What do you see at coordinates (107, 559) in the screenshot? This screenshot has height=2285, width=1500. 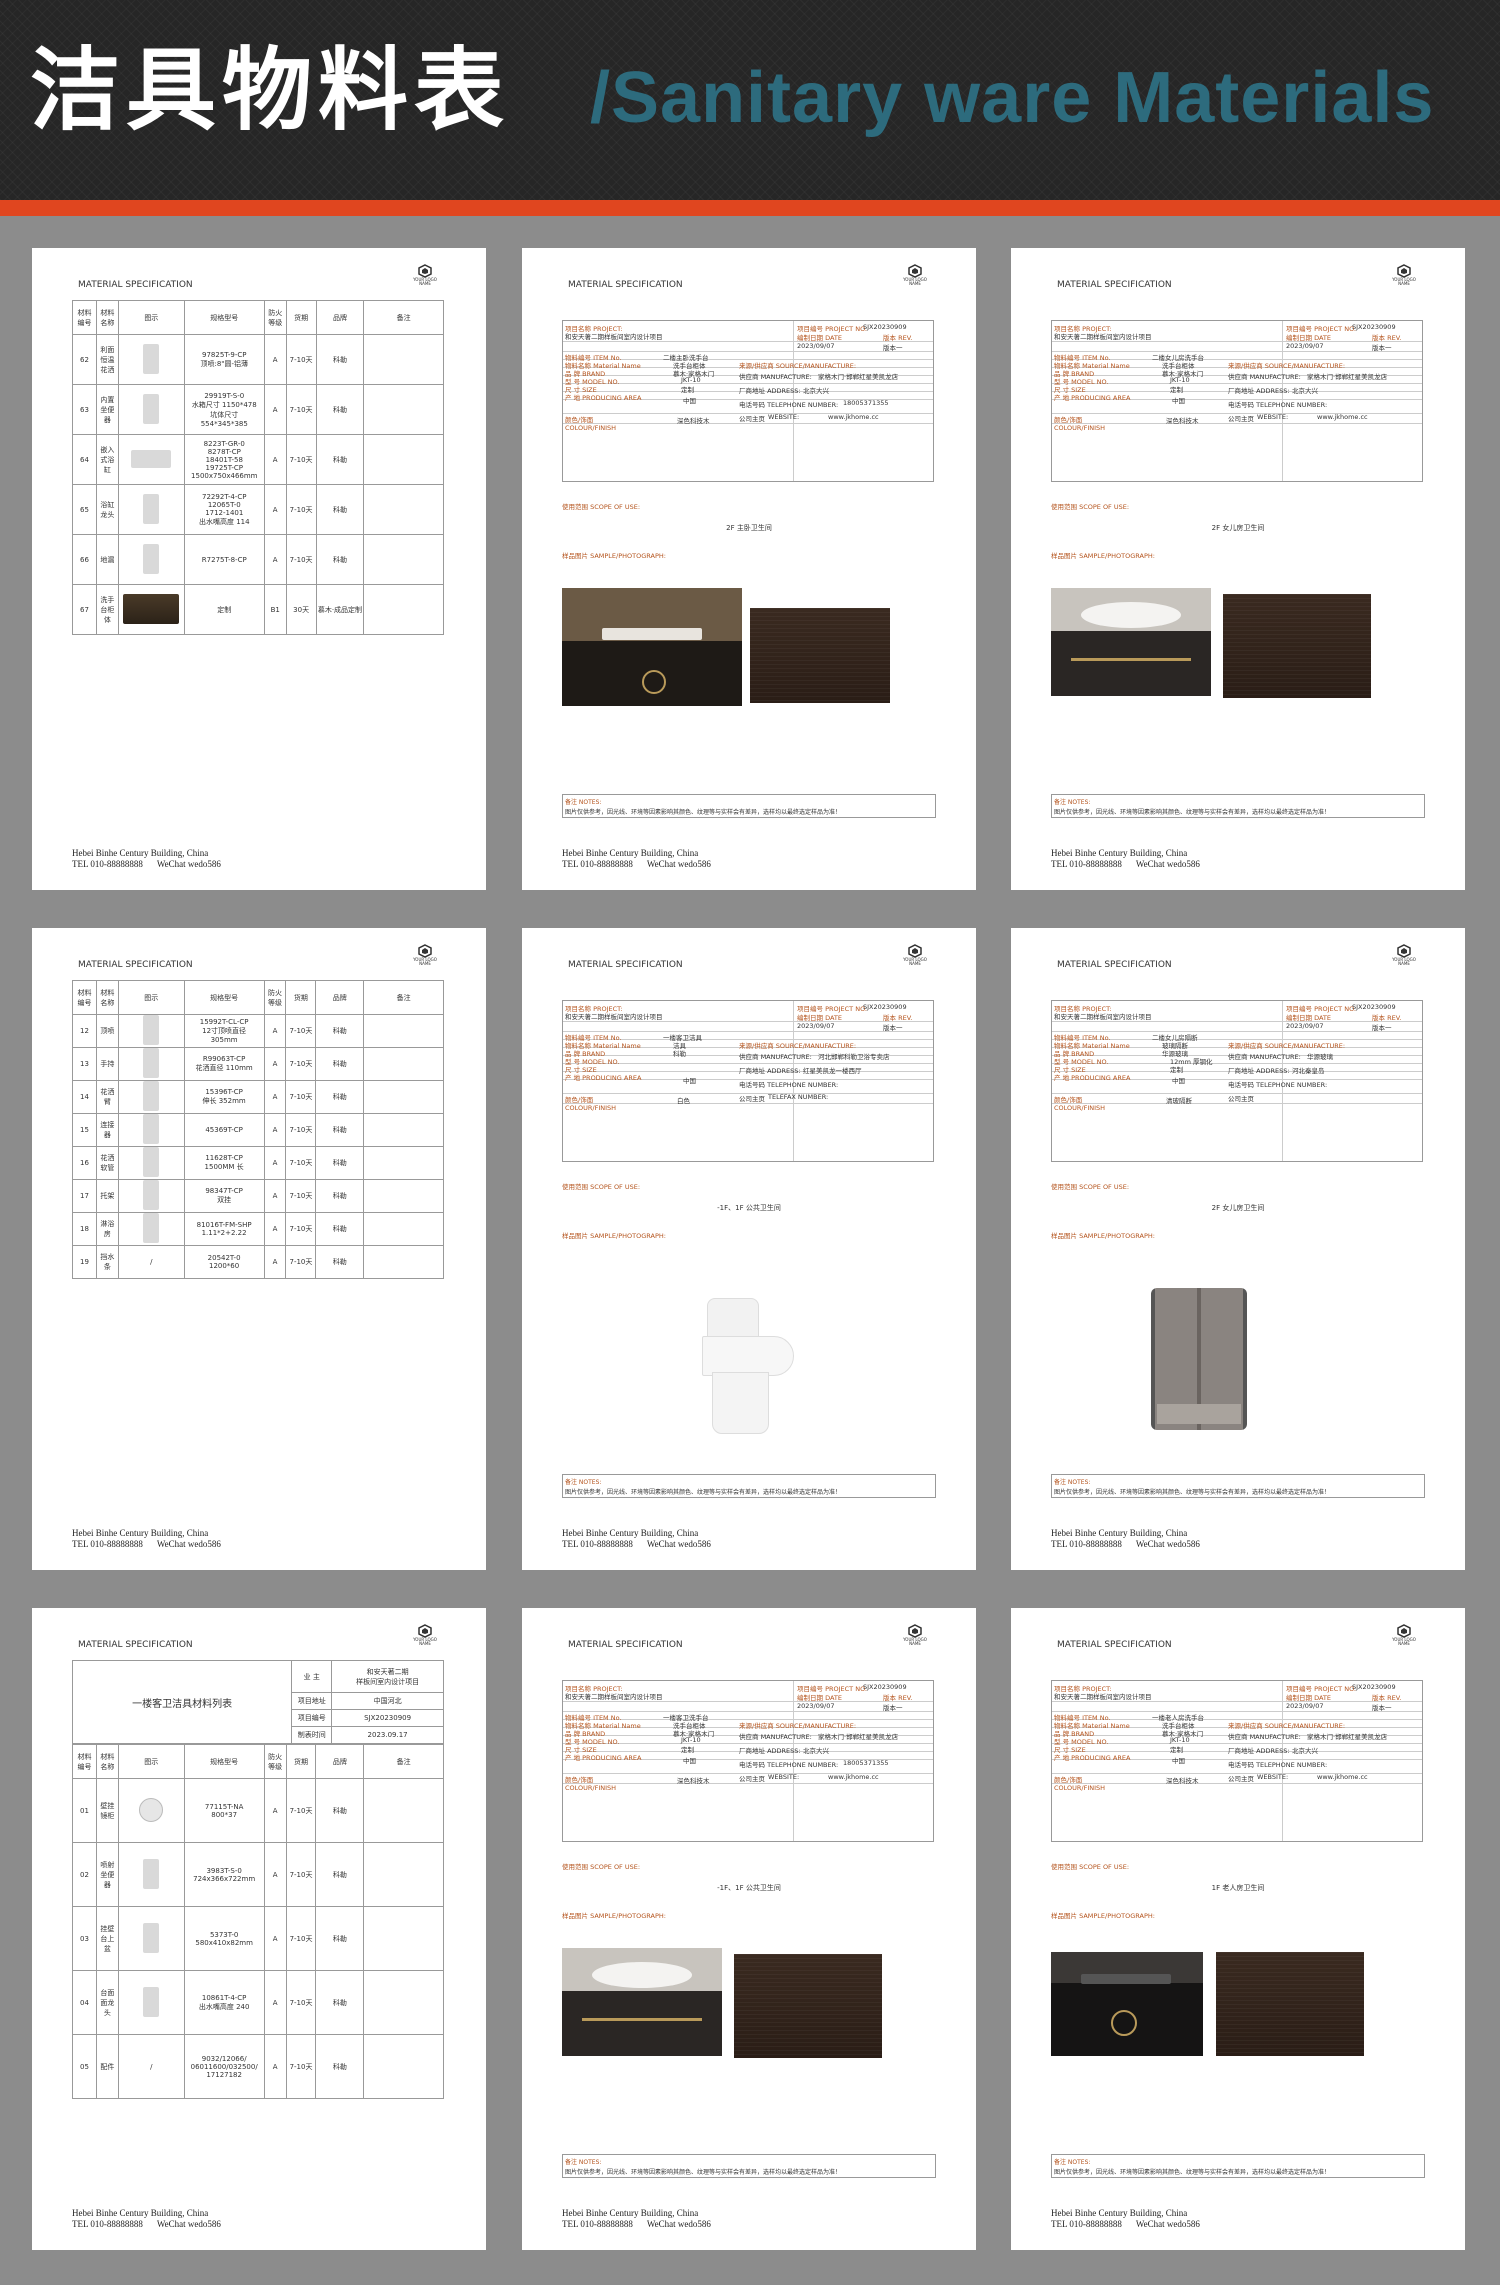 I see `cell-name: 地漏` at bounding box center [107, 559].